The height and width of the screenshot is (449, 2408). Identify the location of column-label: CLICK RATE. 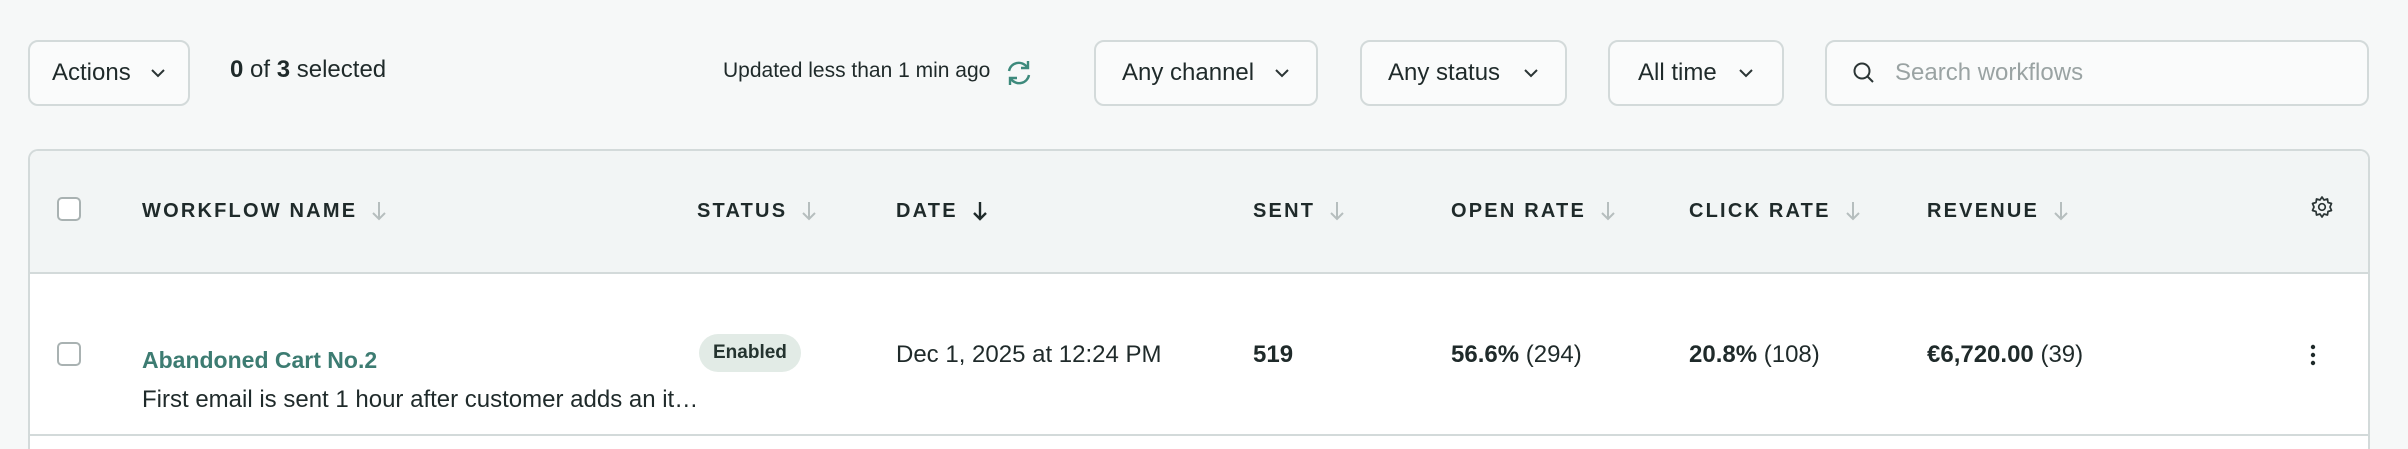
(1760, 210).